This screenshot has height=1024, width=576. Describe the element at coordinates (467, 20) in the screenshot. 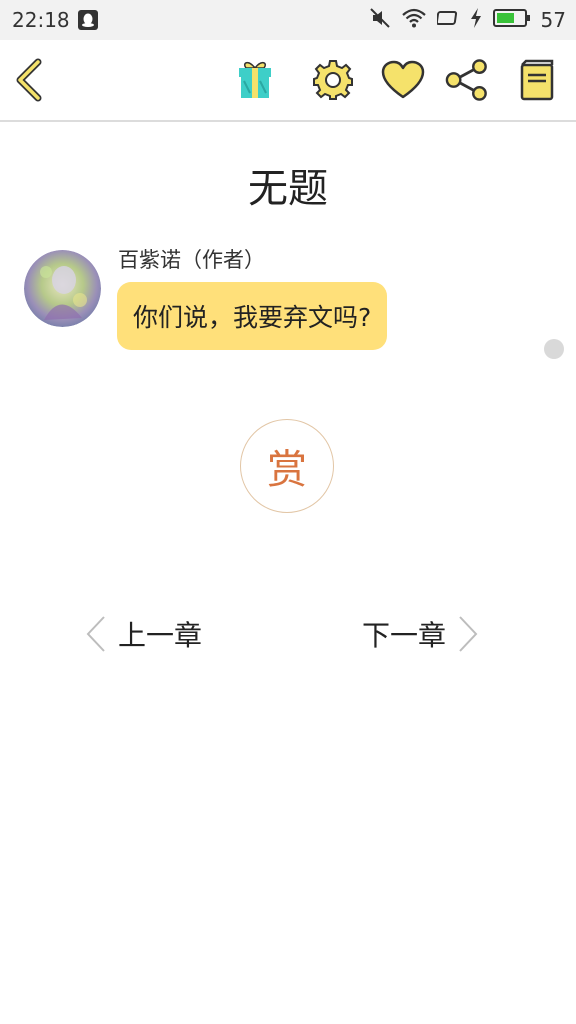

I see `status-right: 57` at that location.